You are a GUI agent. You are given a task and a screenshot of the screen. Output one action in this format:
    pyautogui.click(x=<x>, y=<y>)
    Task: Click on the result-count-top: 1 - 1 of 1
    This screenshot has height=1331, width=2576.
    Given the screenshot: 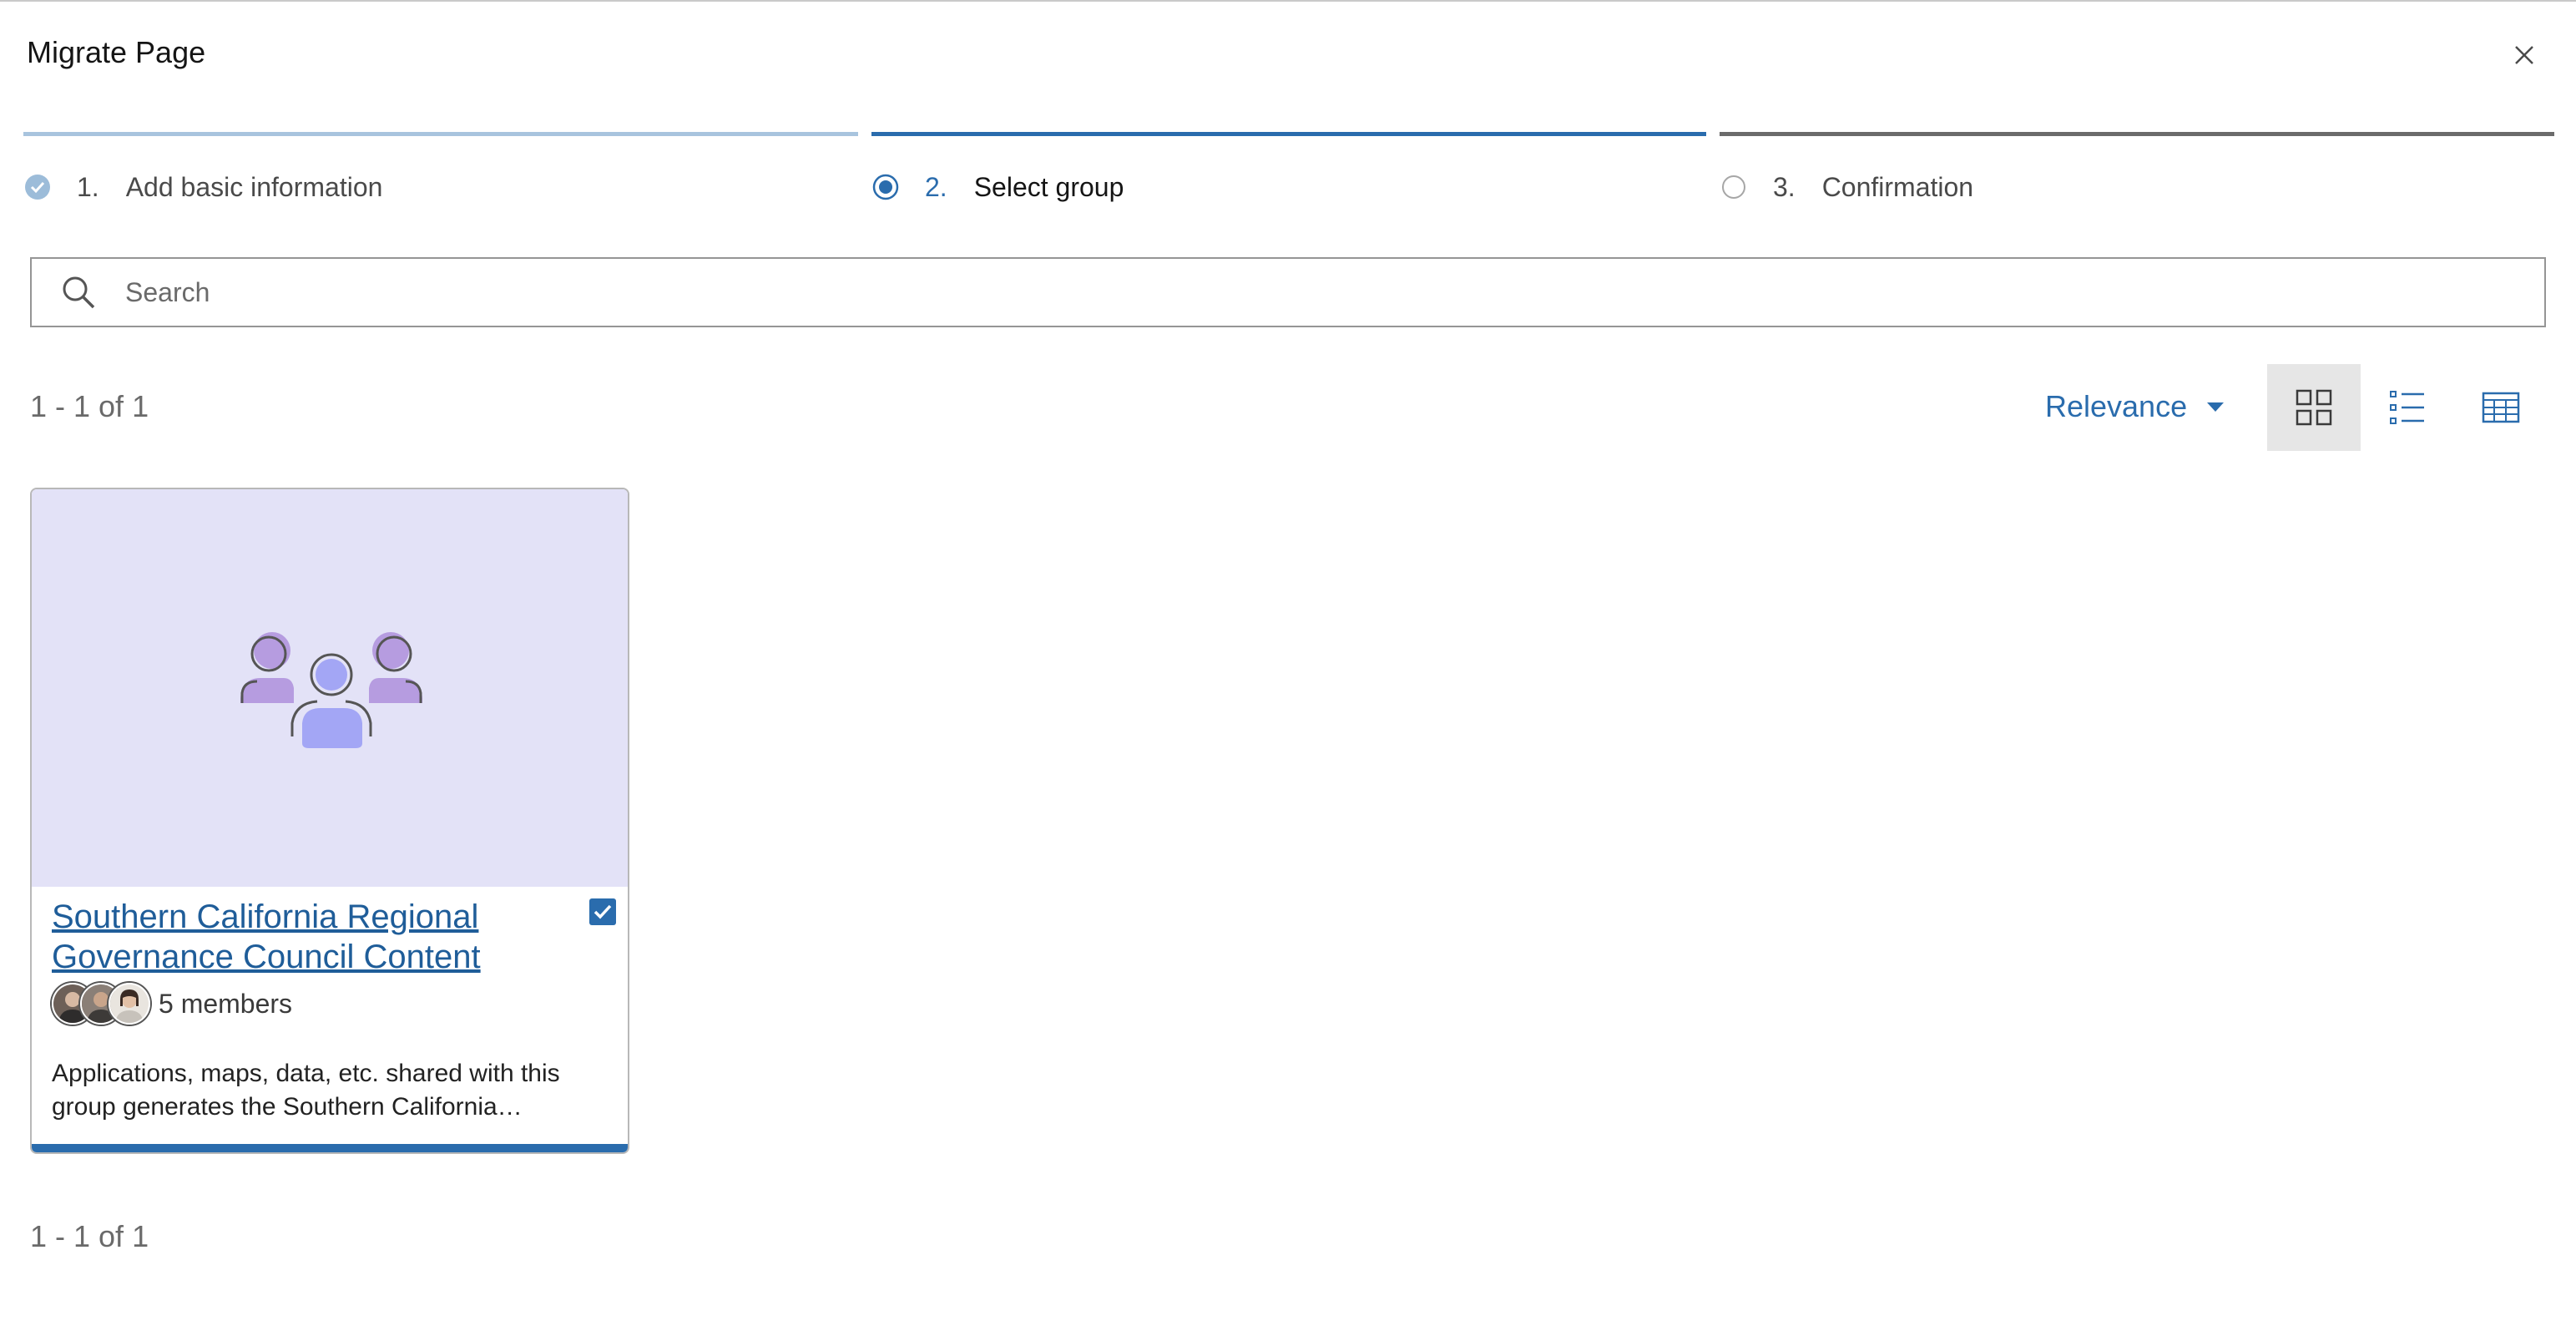 What is the action you would take?
    pyautogui.click(x=89, y=406)
    